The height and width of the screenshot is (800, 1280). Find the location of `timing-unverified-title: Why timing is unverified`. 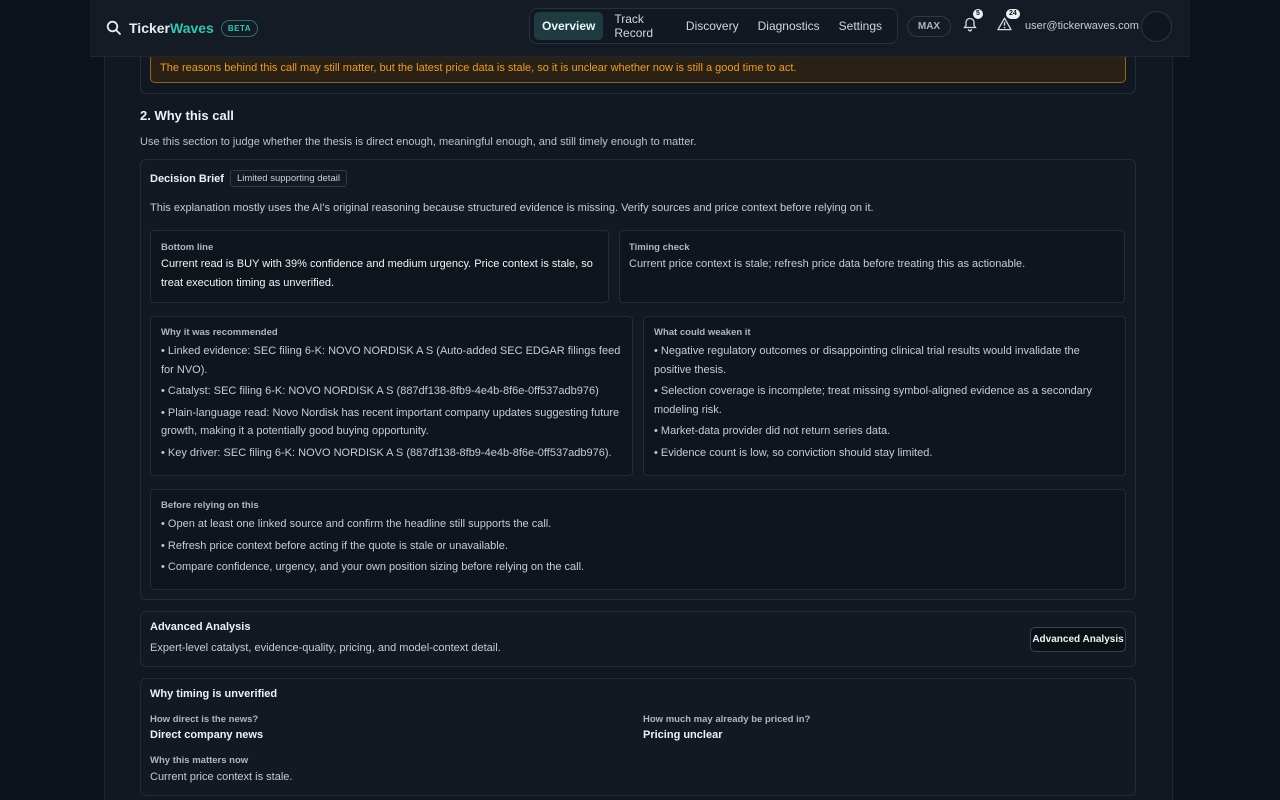

timing-unverified-title: Why timing is unverified is located at coordinates (214, 694).